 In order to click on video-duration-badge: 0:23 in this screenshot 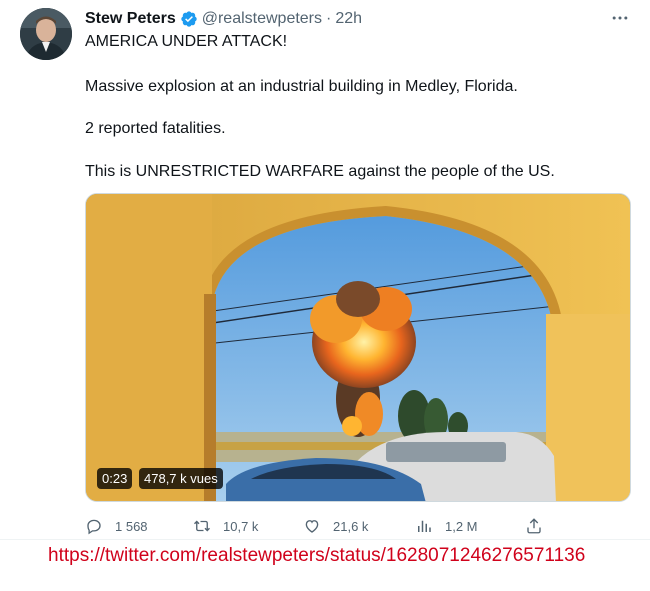, I will do `click(115, 478)`.